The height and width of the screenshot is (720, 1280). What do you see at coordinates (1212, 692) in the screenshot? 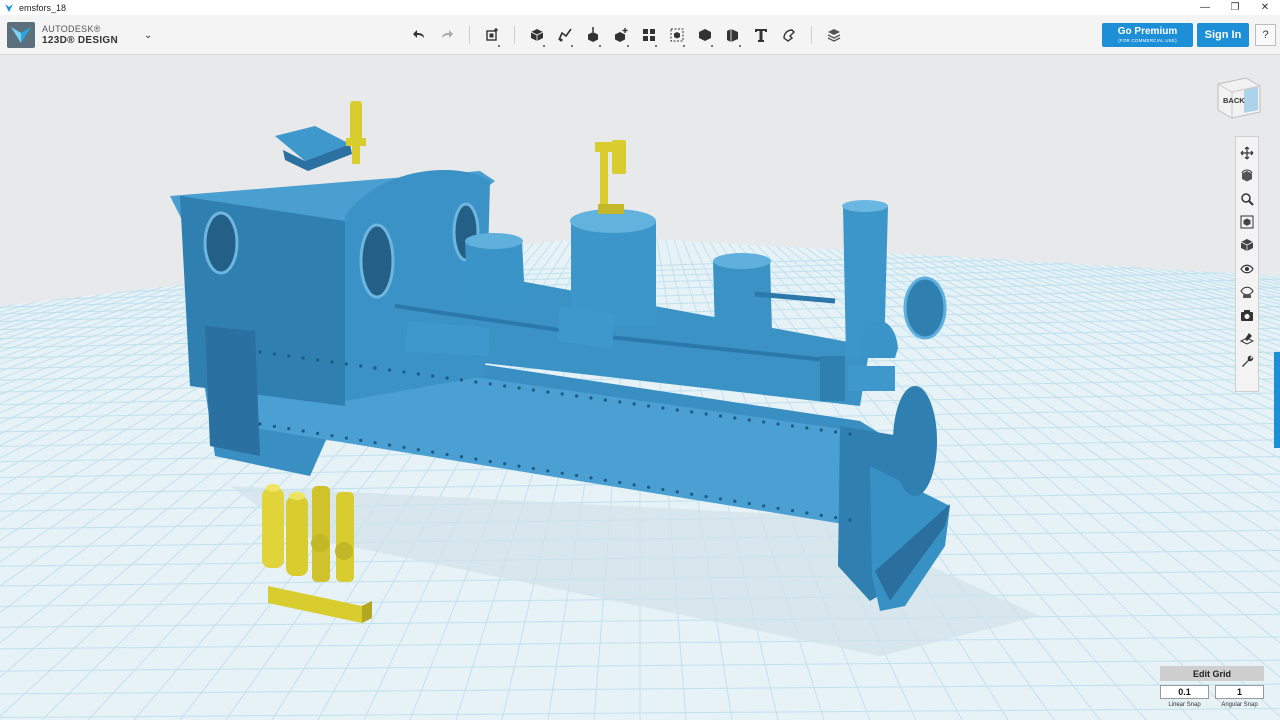
I see `edit-grid-panel: Edit Grid 0.1 Linear Snap 1 Angular Snap` at bounding box center [1212, 692].